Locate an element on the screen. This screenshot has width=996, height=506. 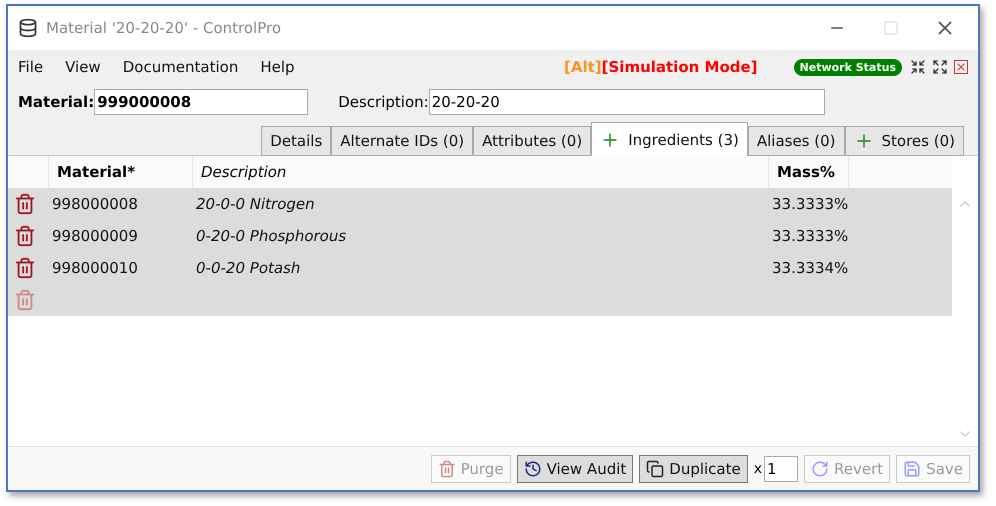
tab: Aliases (0) is located at coordinates (796, 141).